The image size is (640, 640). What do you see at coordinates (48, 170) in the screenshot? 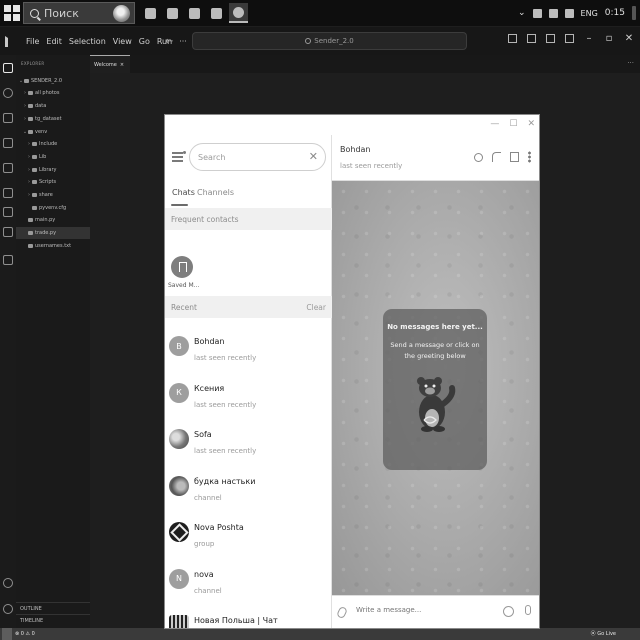
I see `tree-item-label: Library` at bounding box center [48, 170].